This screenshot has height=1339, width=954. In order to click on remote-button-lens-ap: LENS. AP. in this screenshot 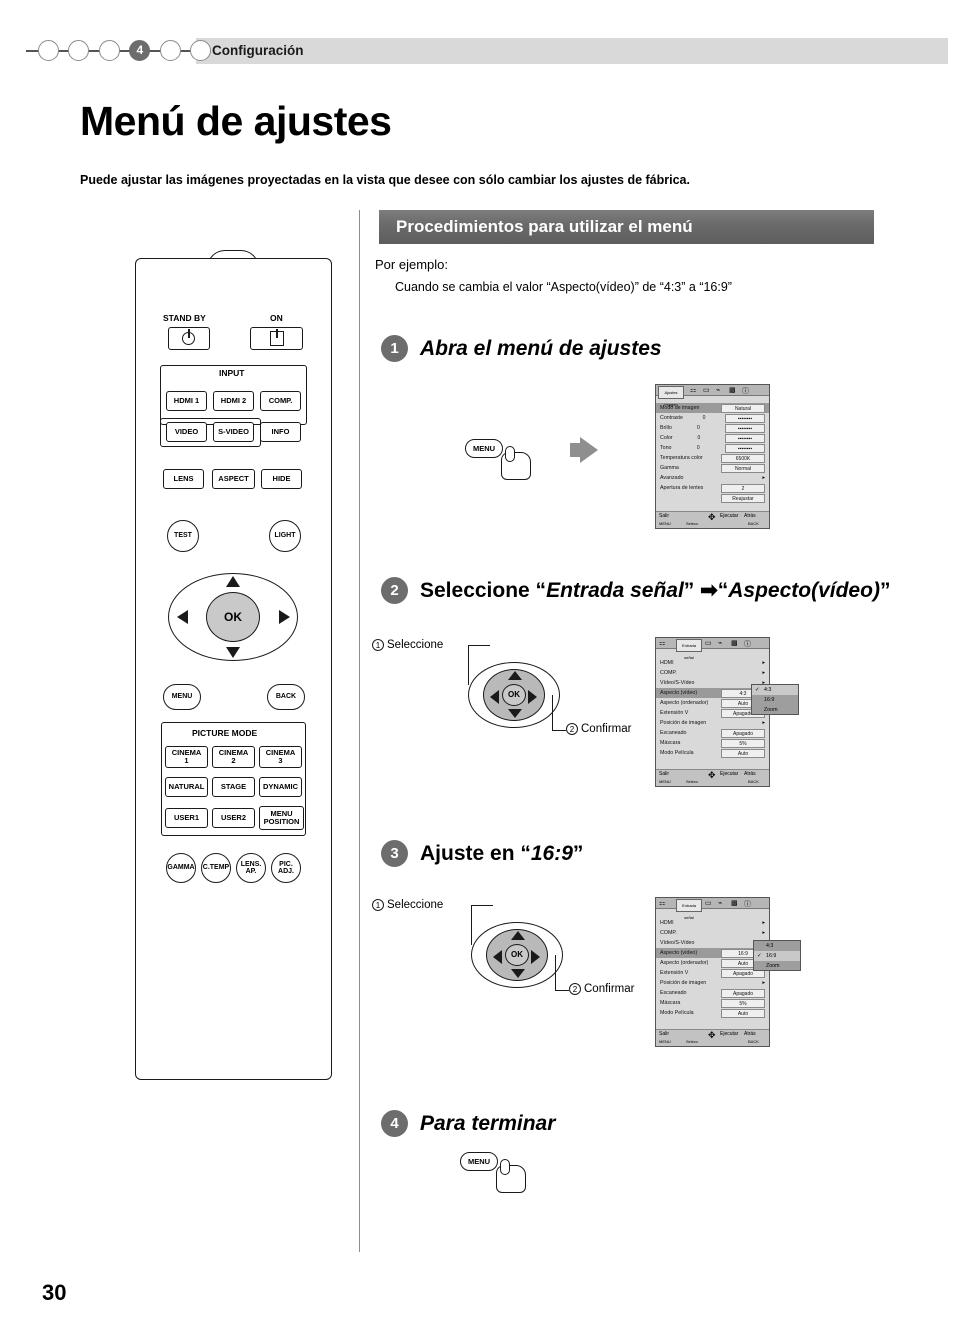, I will do `click(251, 868)`.